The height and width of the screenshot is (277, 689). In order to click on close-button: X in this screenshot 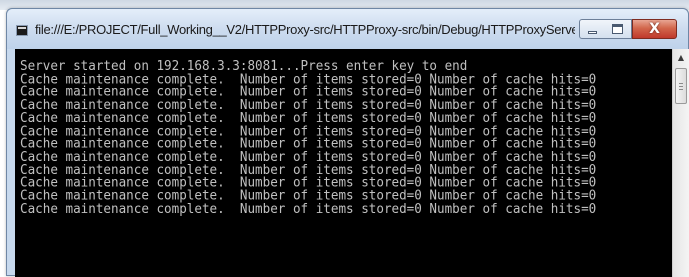, I will do `click(654, 29)`.